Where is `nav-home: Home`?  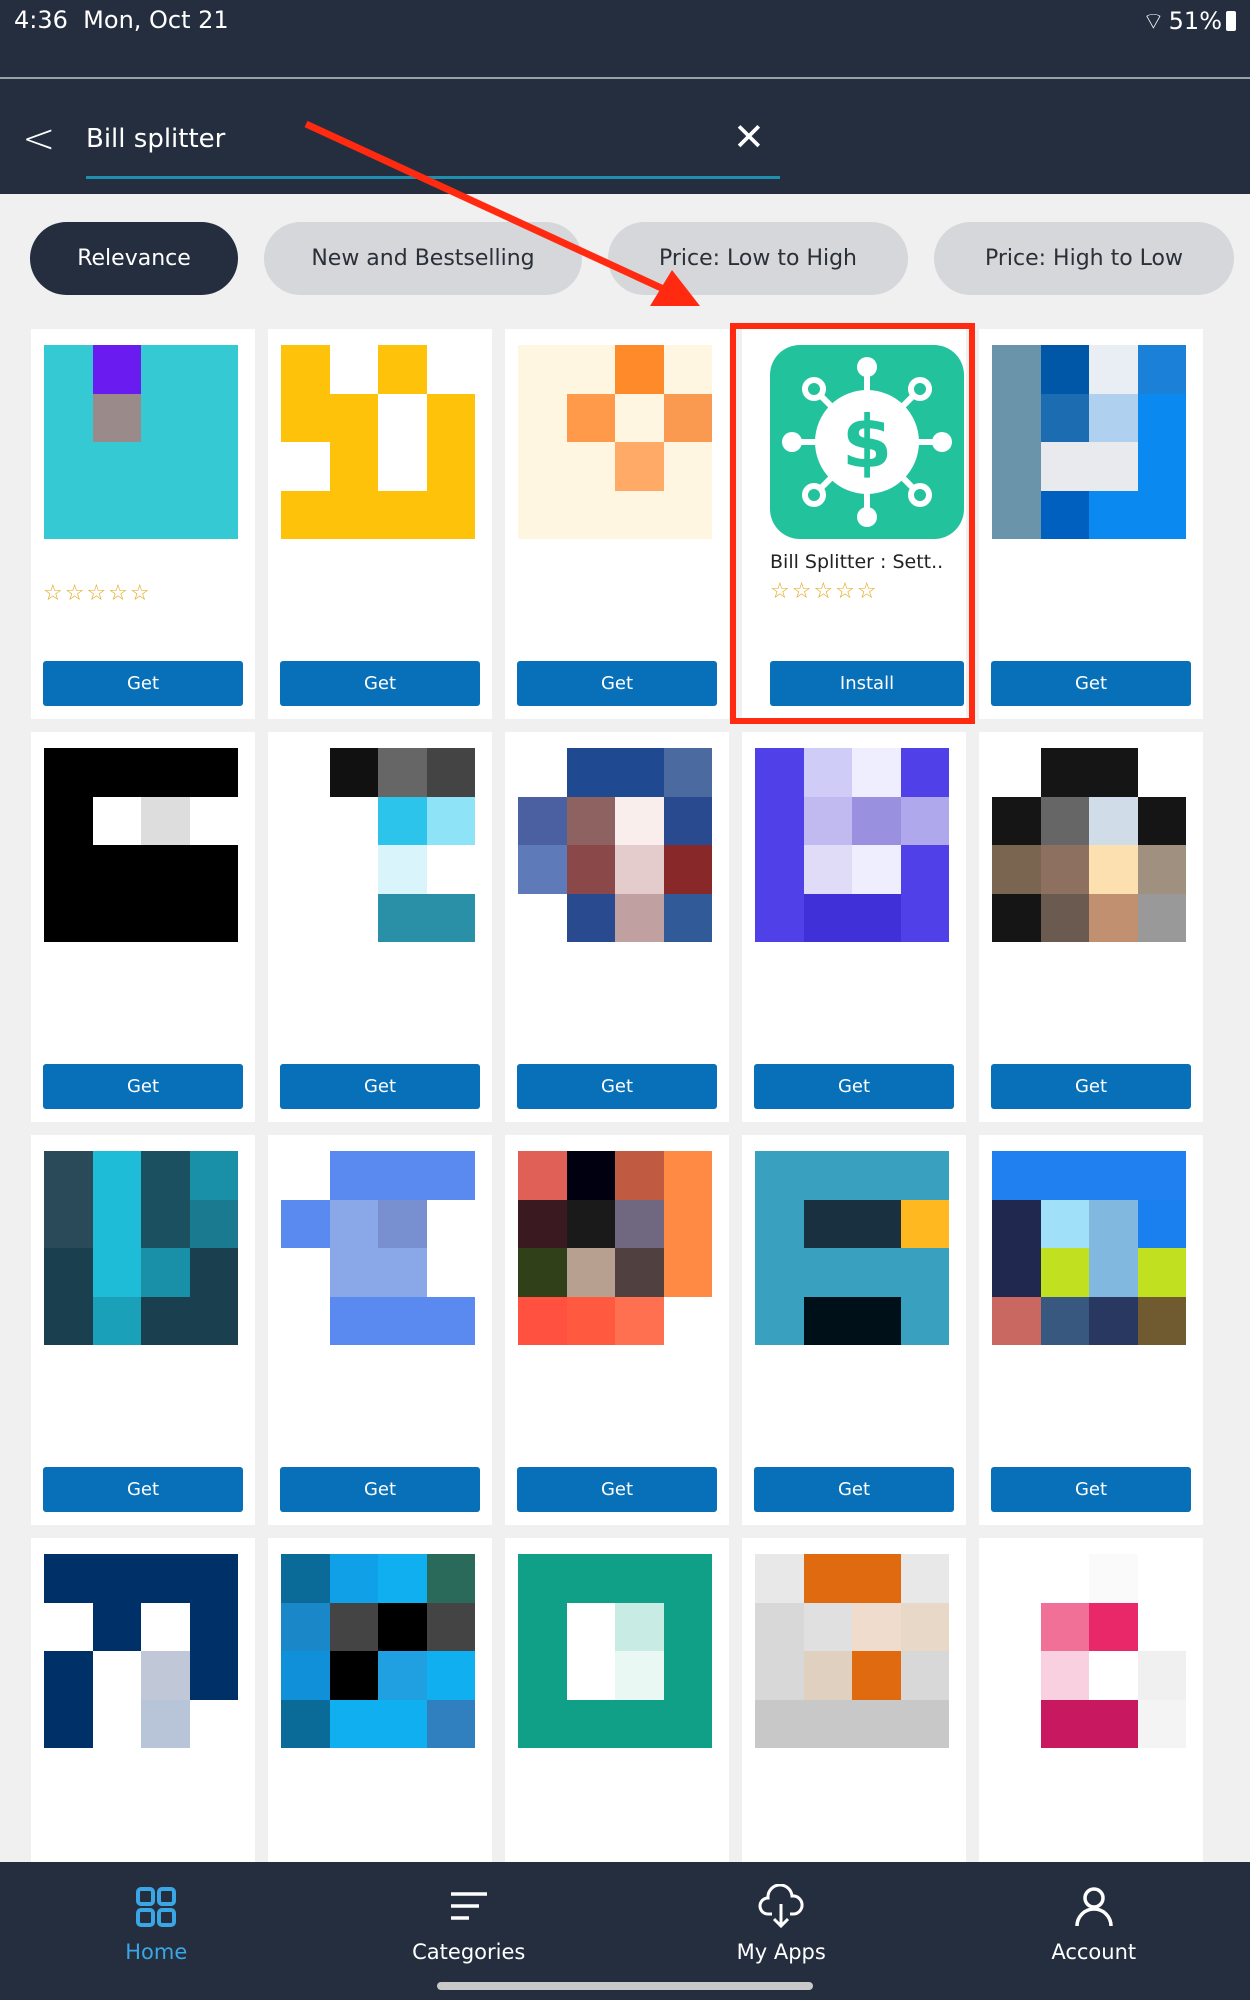 nav-home: Home is located at coordinates (156, 1931).